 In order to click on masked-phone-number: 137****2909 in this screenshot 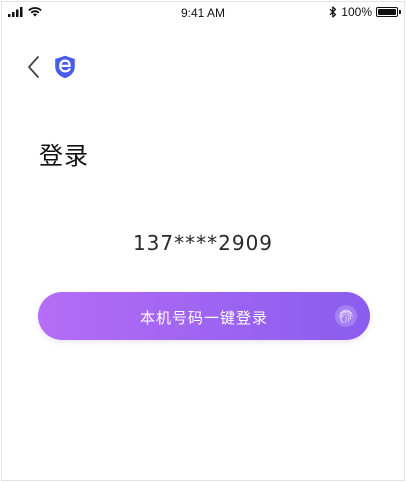, I will do `click(203, 243)`.